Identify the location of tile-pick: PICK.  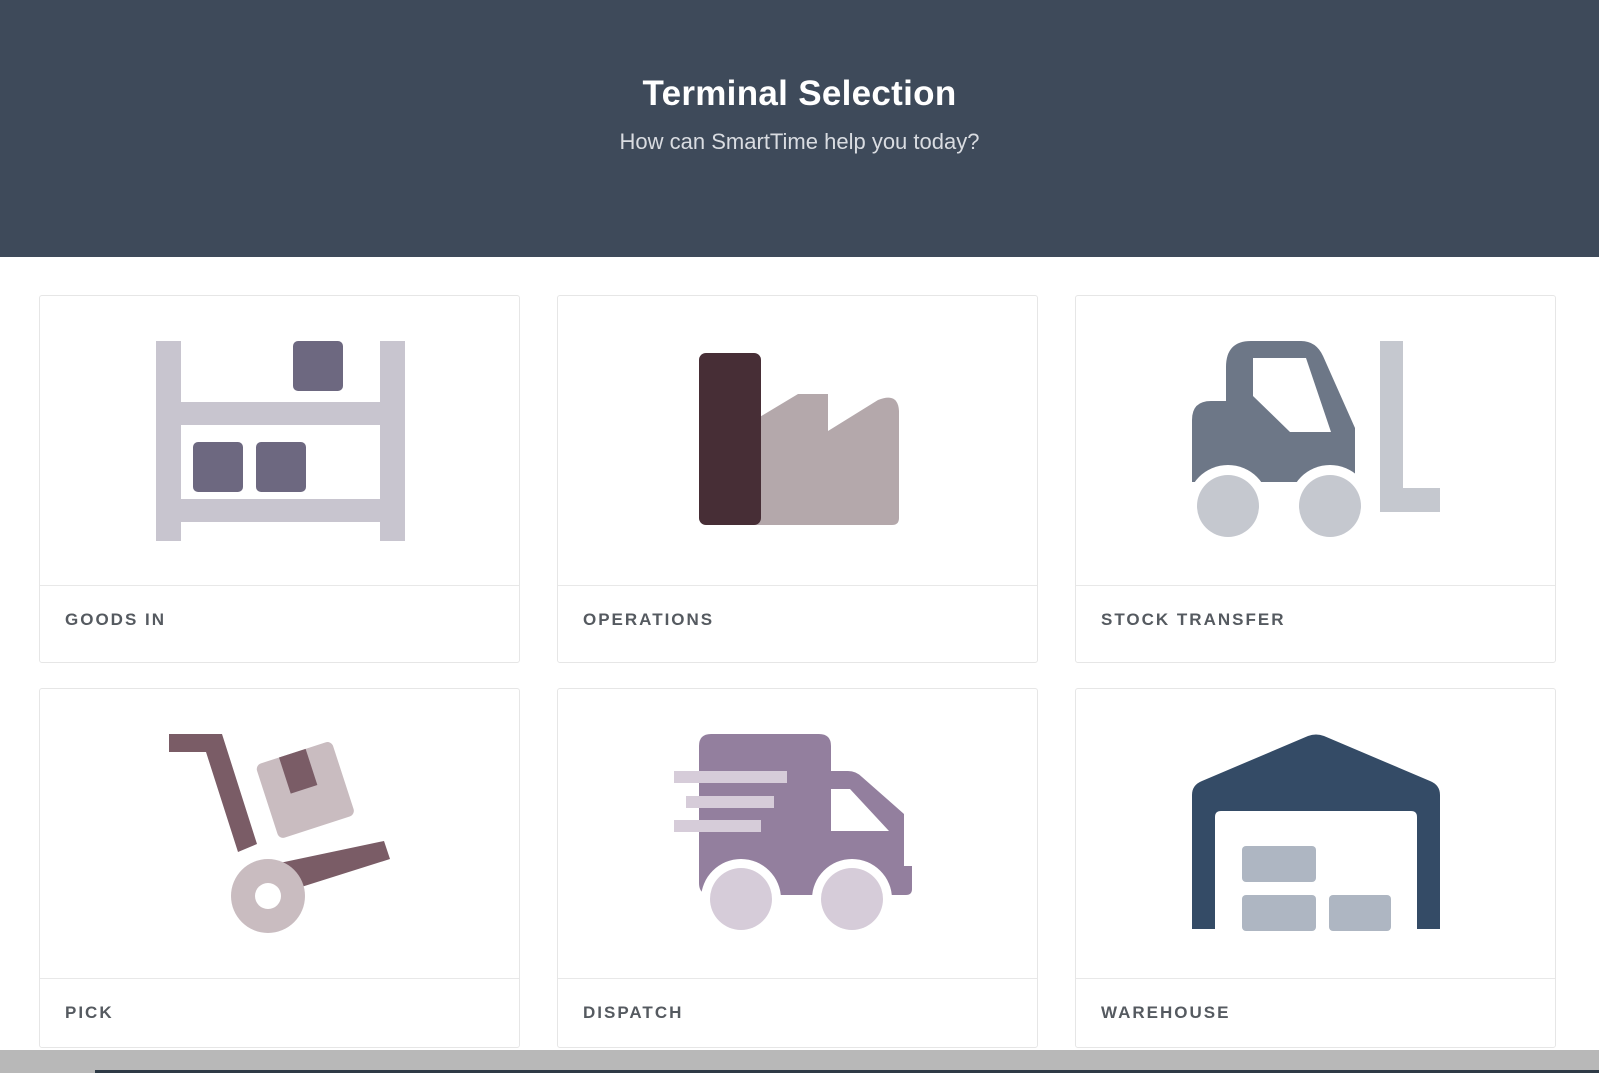
(279, 868).